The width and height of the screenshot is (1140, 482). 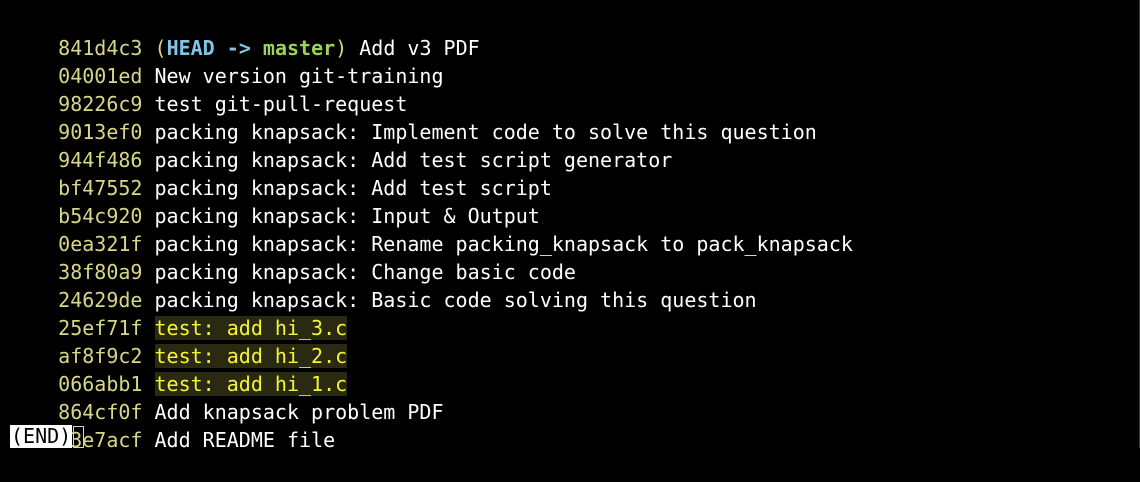 What do you see at coordinates (208, 89) in the screenshot?
I see `commit-line-2: 98226c9 test git-pull-request` at bounding box center [208, 89].